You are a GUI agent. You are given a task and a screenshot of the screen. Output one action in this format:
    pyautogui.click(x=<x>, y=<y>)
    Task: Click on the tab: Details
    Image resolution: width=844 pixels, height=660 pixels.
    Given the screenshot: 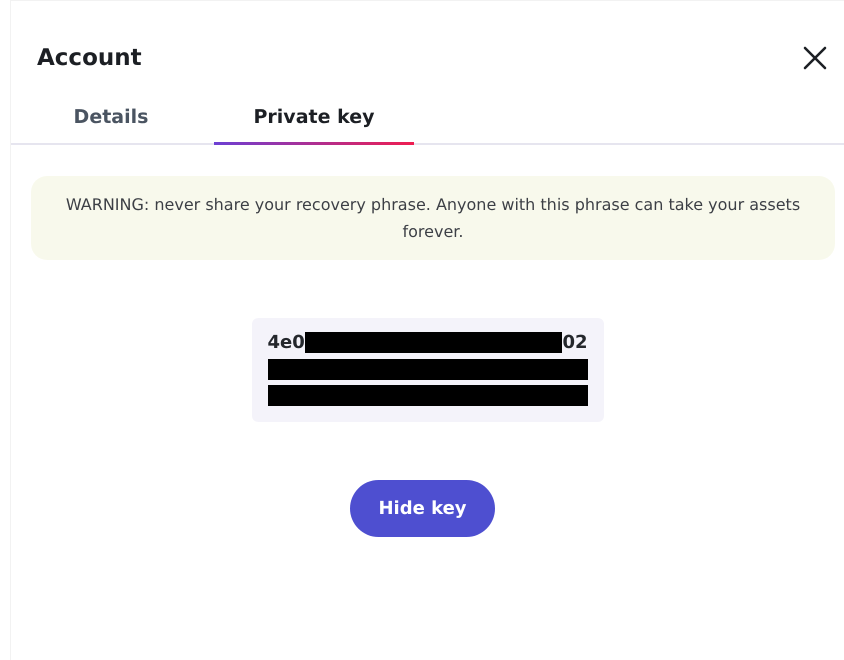 What is the action you would take?
    pyautogui.click(x=111, y=122)
    